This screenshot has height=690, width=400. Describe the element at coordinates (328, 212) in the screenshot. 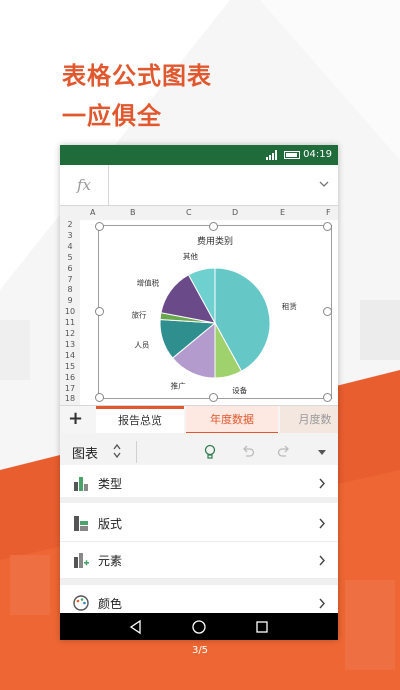

I see `column-header: F` at that location.